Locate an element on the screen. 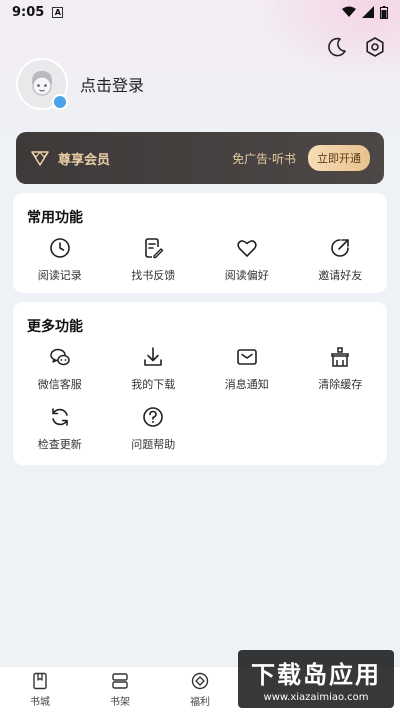 This screenshot has width=400, height=712. watermark-title: 下载岛应用 is located at coordinates (316, 675).